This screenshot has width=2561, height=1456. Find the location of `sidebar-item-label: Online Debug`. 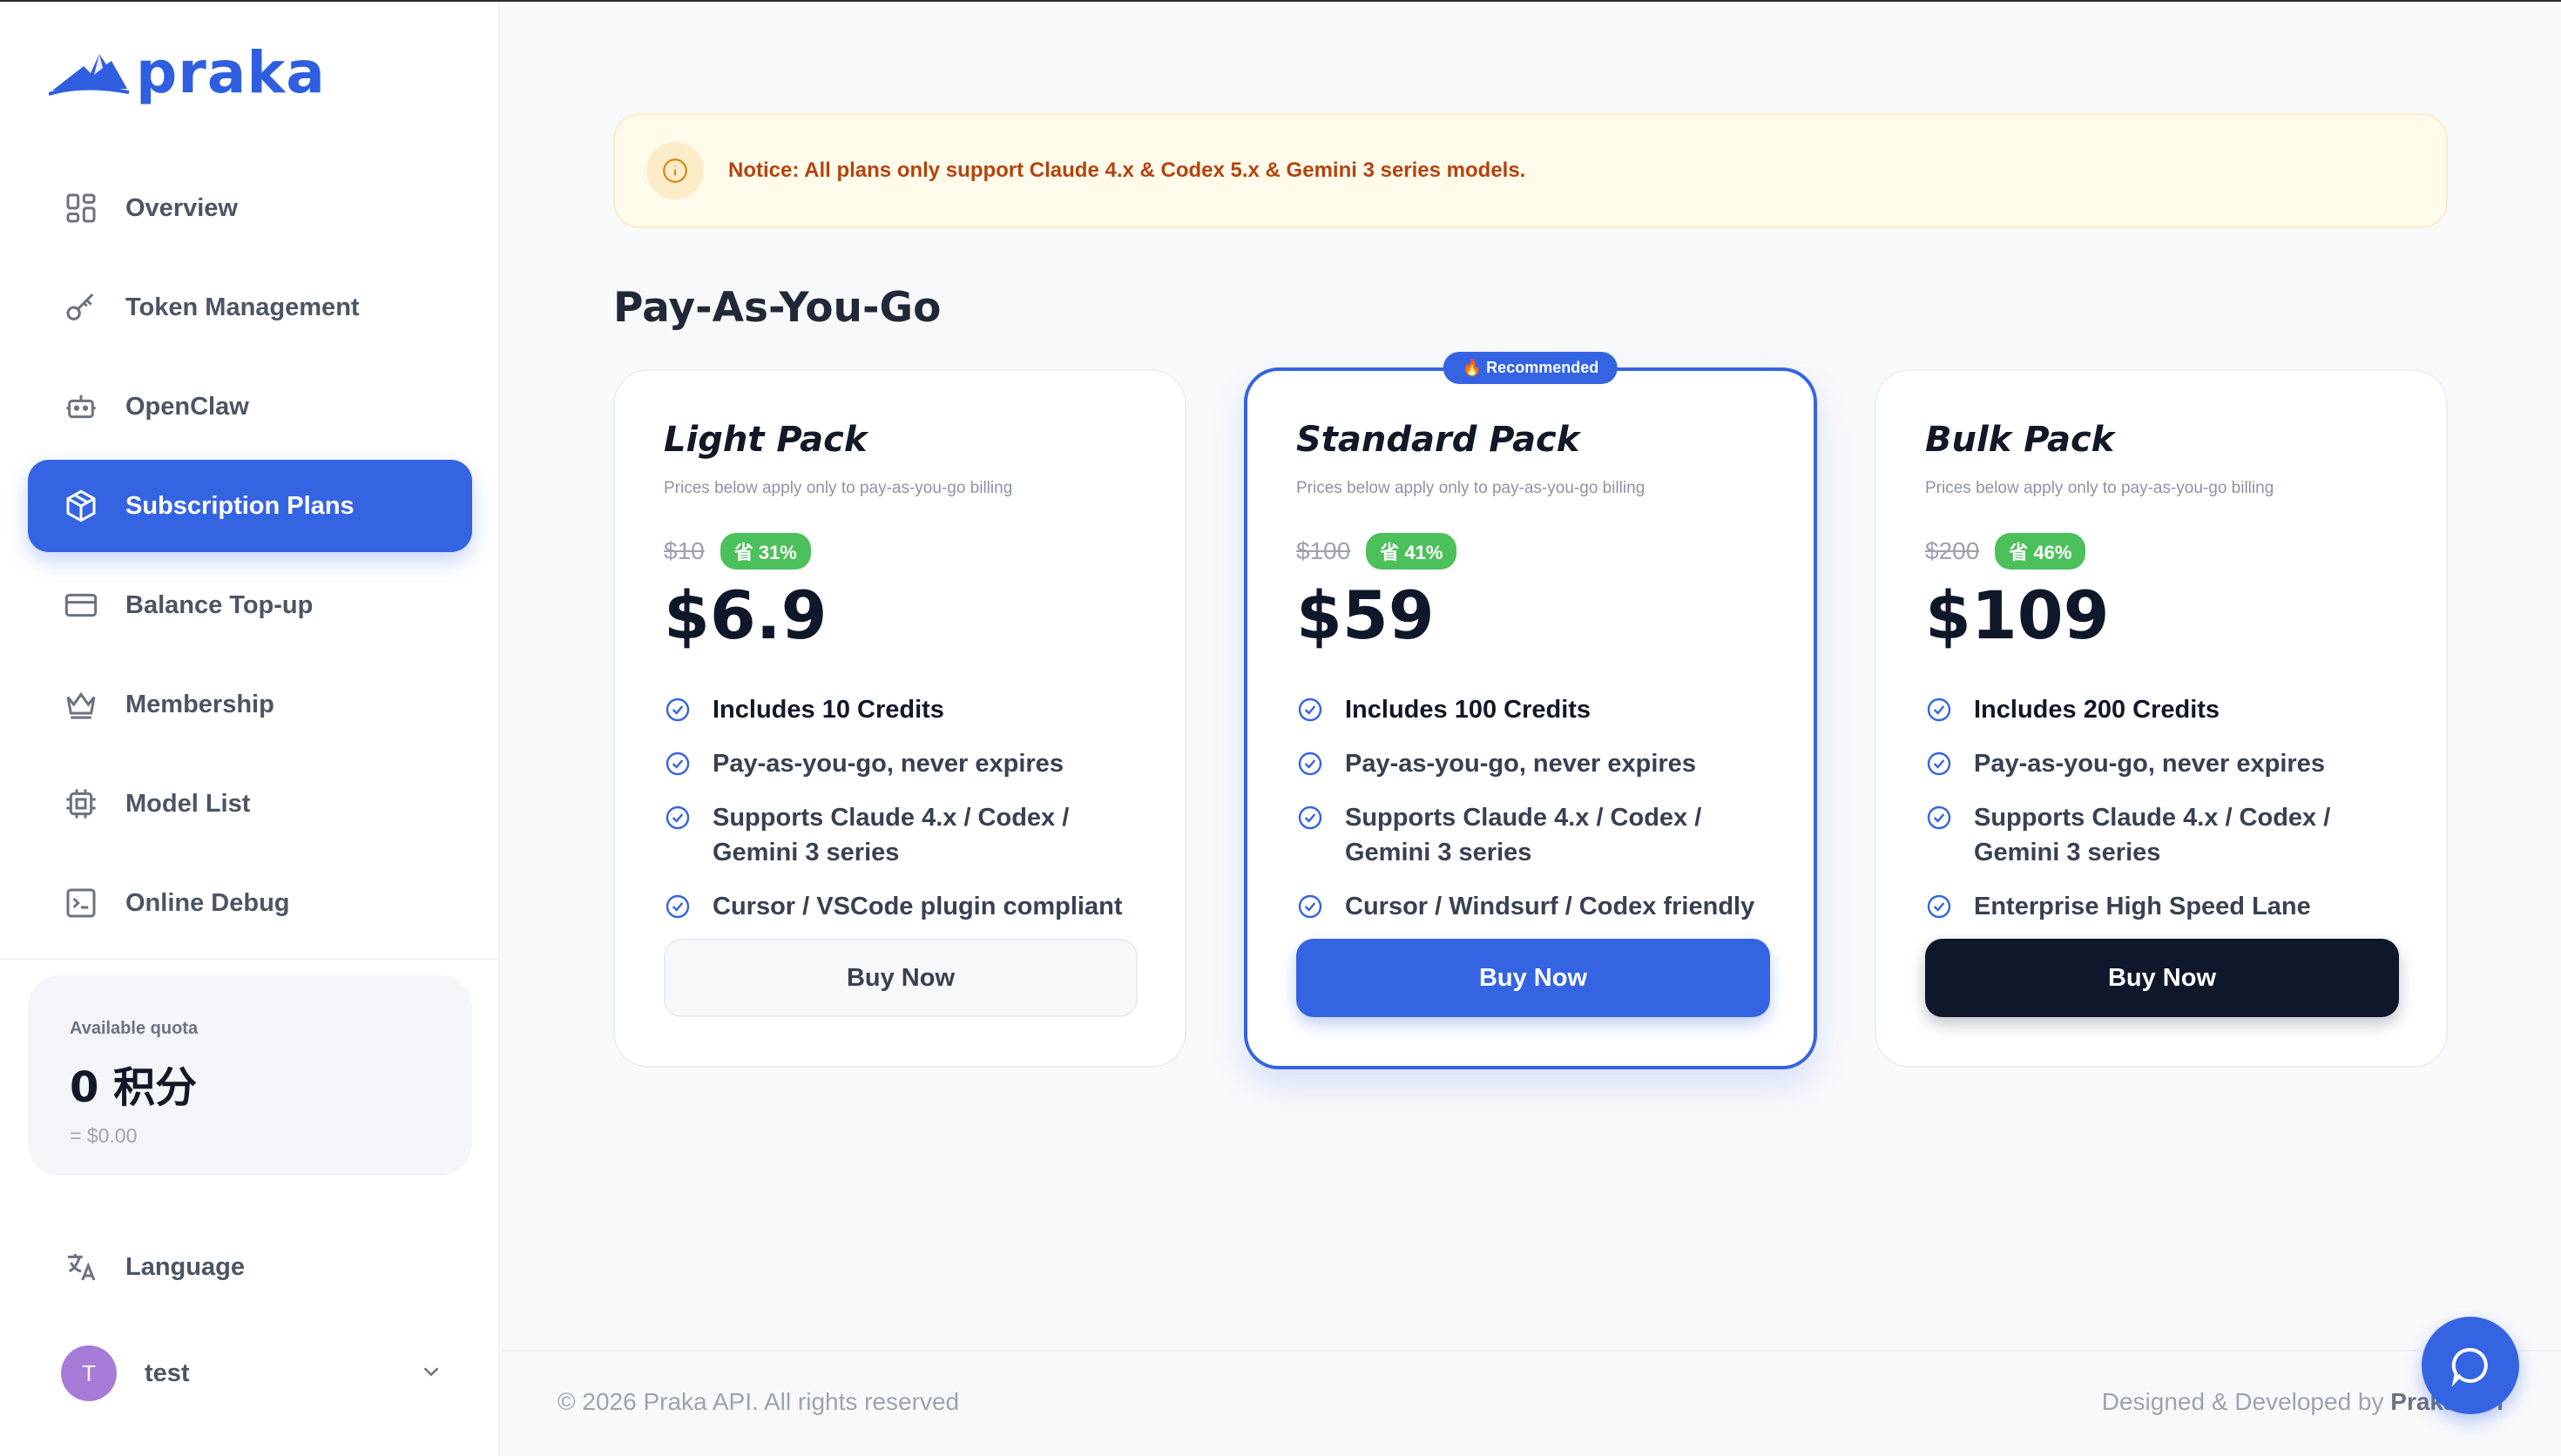

sidebar-item-label: Online Debug is located at coordinates (207, 902).